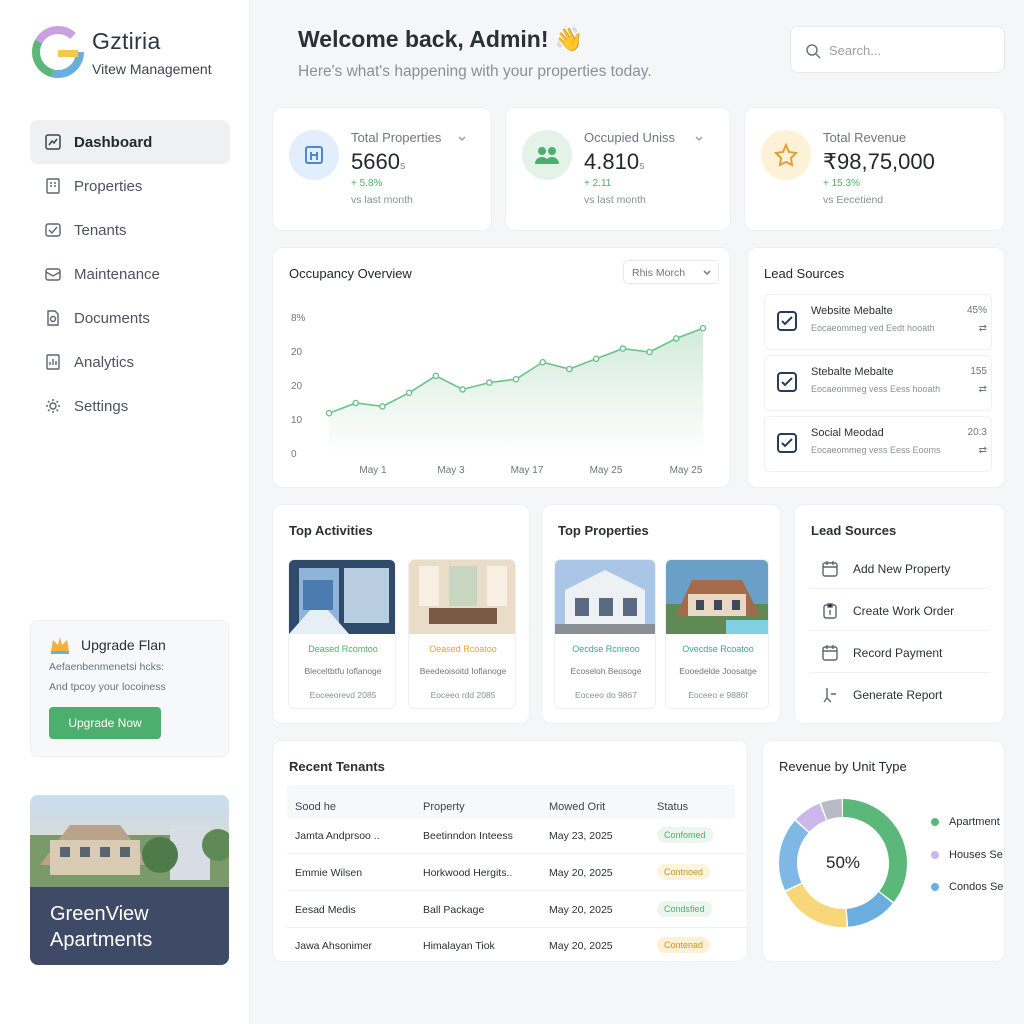 Image resolution: width=1024 pixels, height=1024 pixels. Describe the element at coordinates (581, 836) in the screenshot. I see `tenant-moved: May 23, 2025` at that location.